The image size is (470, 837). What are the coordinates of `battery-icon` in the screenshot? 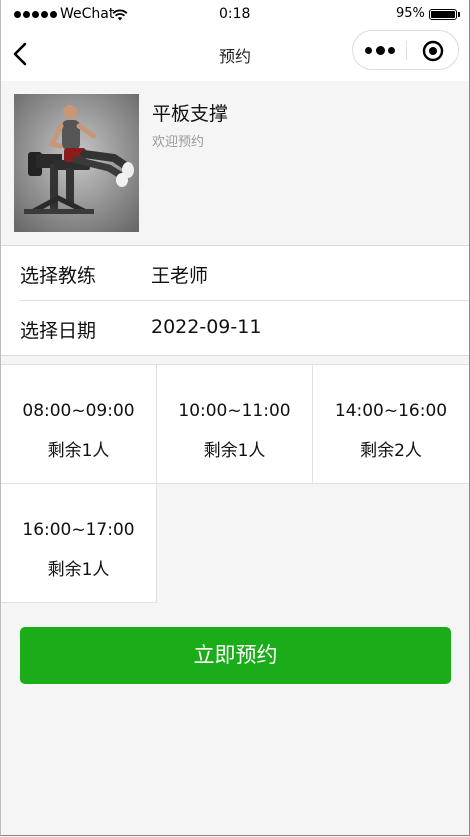 It's located at (443, 14).